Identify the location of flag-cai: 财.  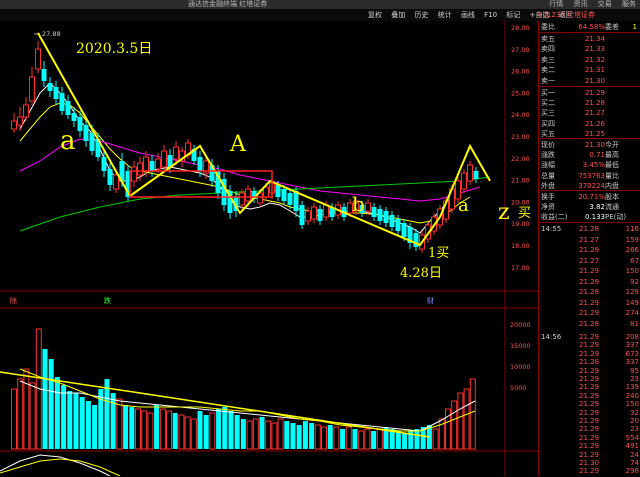
(430, 300).